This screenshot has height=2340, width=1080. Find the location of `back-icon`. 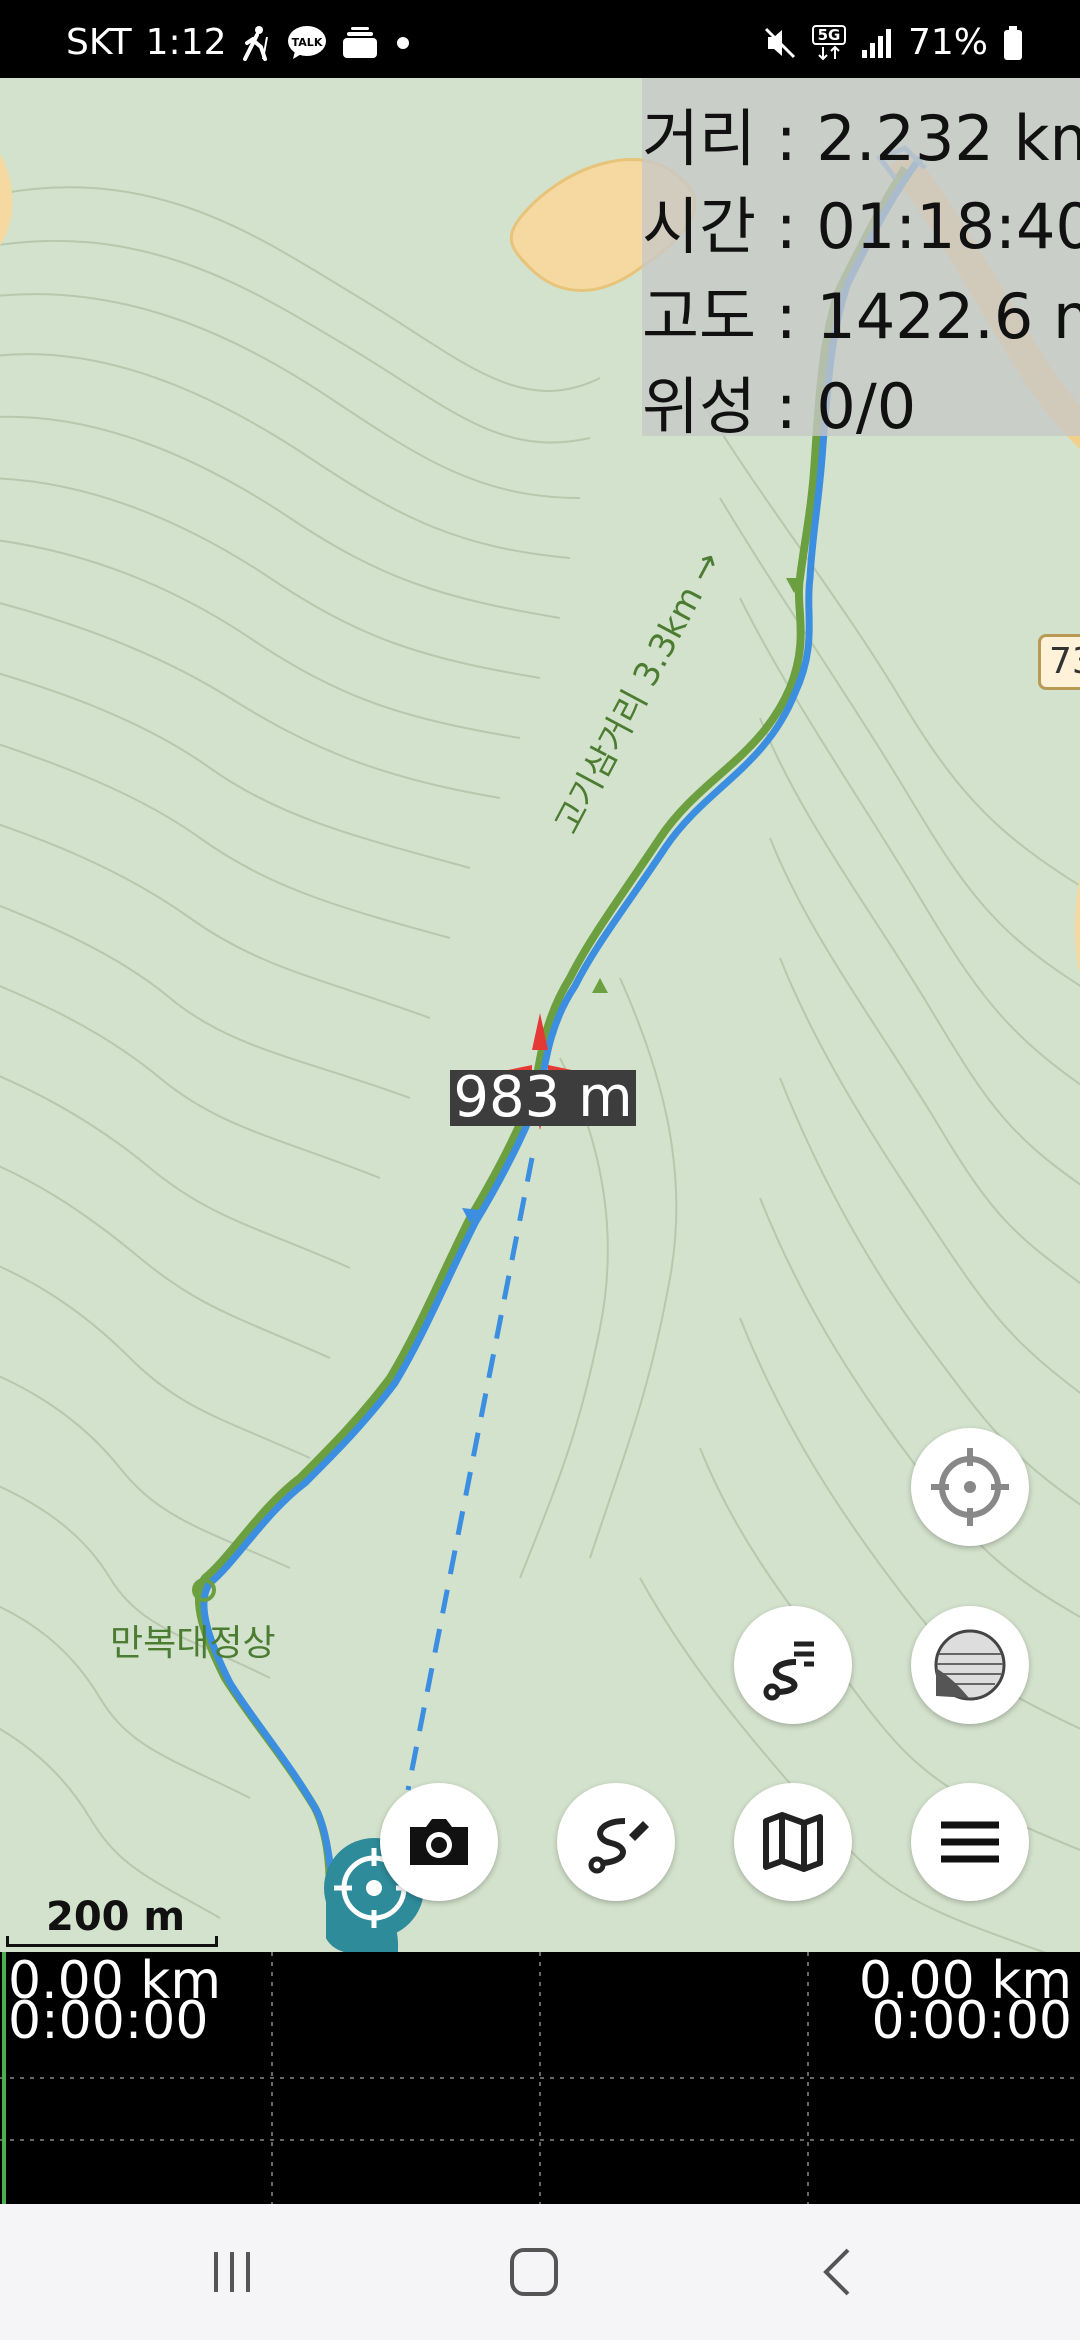

back-icon is located at coordinates (838, 2272).